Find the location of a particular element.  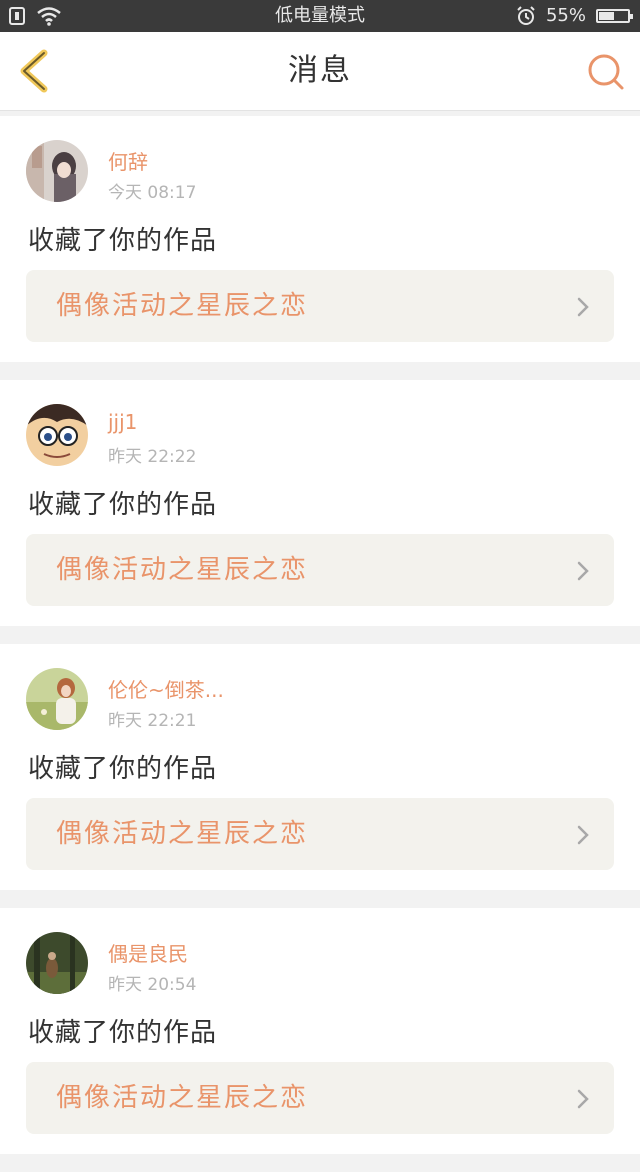

status-bar: 低电量模式 55% is located at coordinates (320, 16).